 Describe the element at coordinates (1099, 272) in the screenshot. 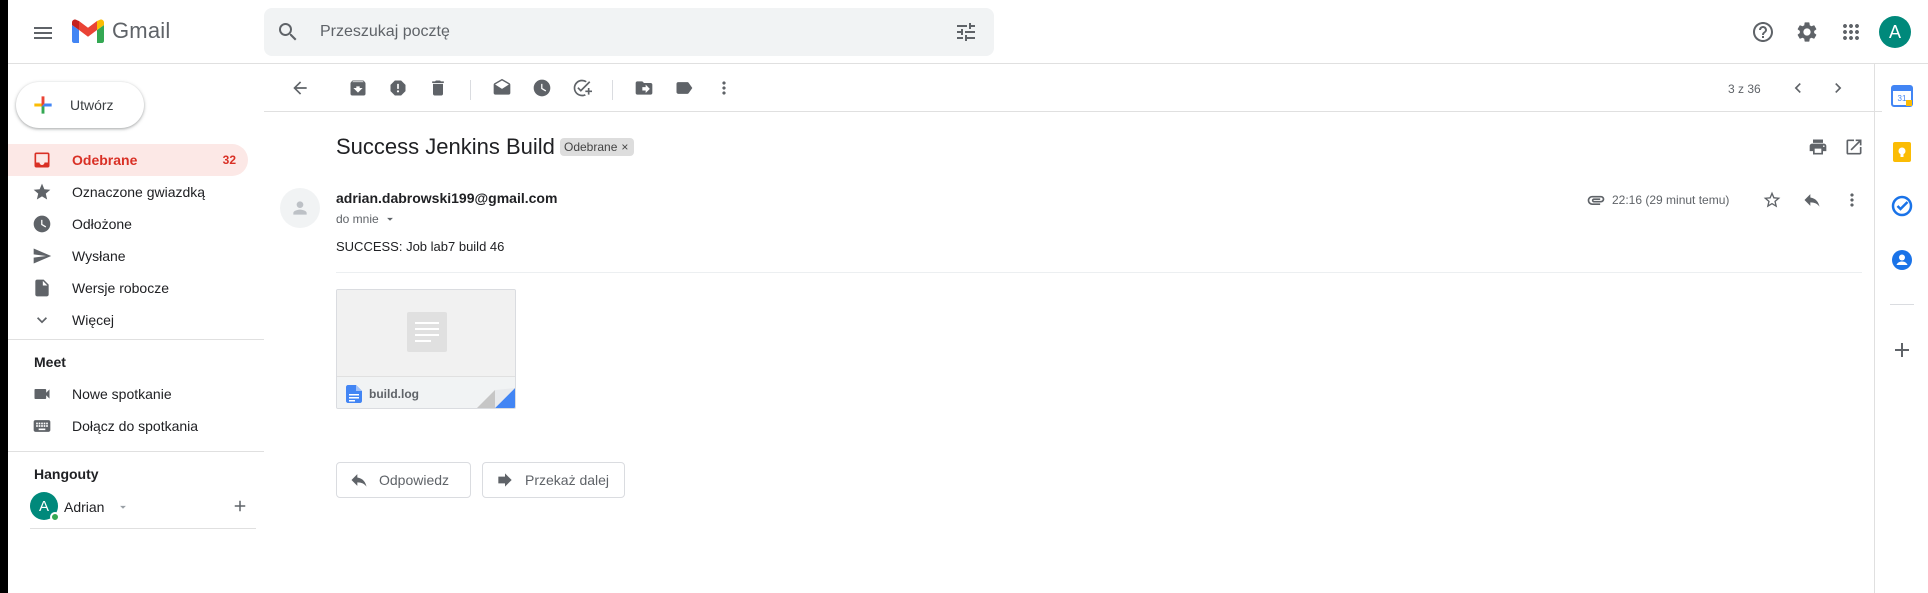

I see `message-divider` at that location.